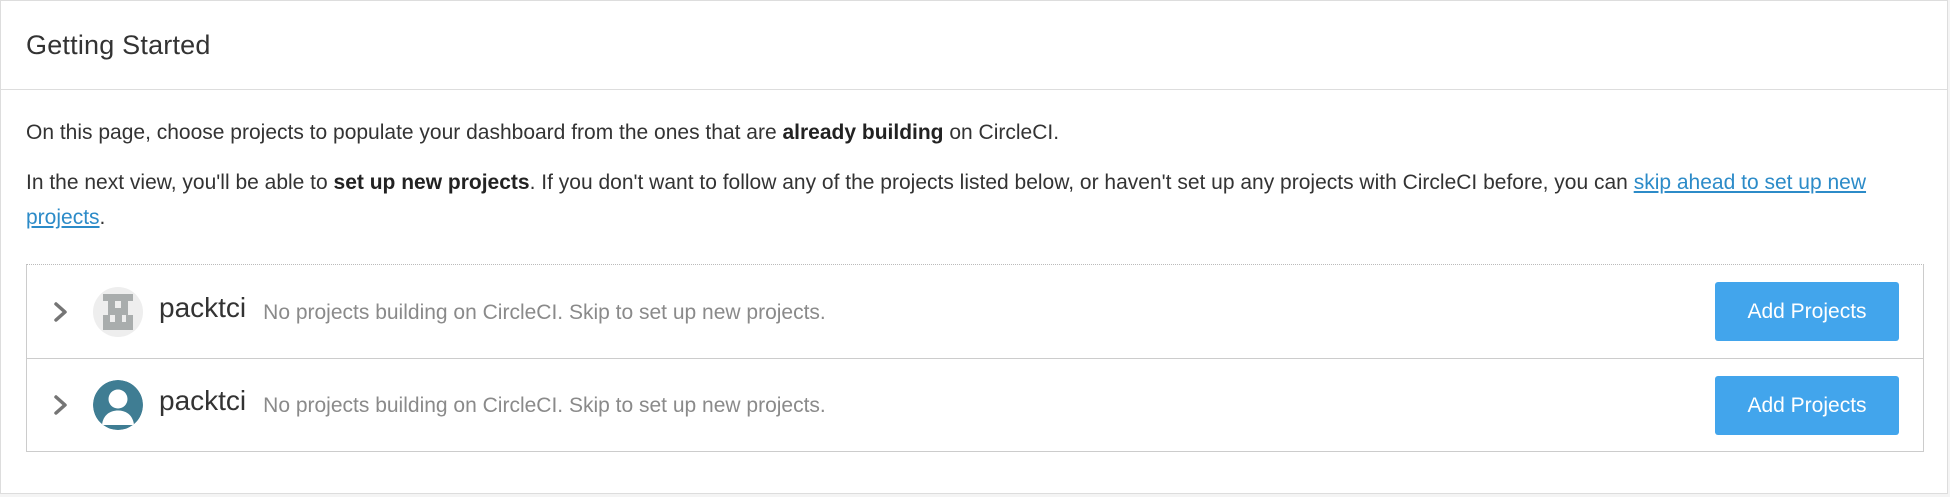  Describe the element at coordinates (1001, 132) in the screenshot. I see `intro-1-text-after: on CircleCI.` at that location.